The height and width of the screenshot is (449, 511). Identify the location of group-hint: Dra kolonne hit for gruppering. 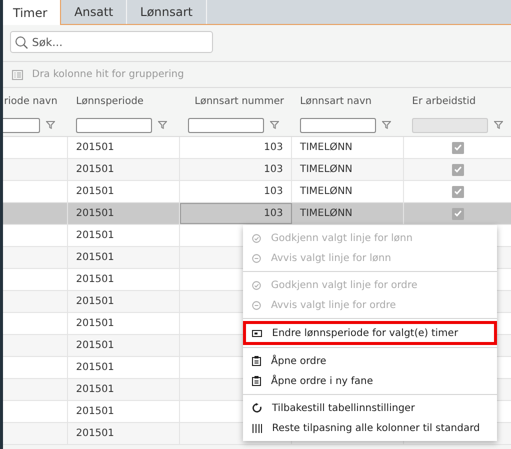
(108, 74).